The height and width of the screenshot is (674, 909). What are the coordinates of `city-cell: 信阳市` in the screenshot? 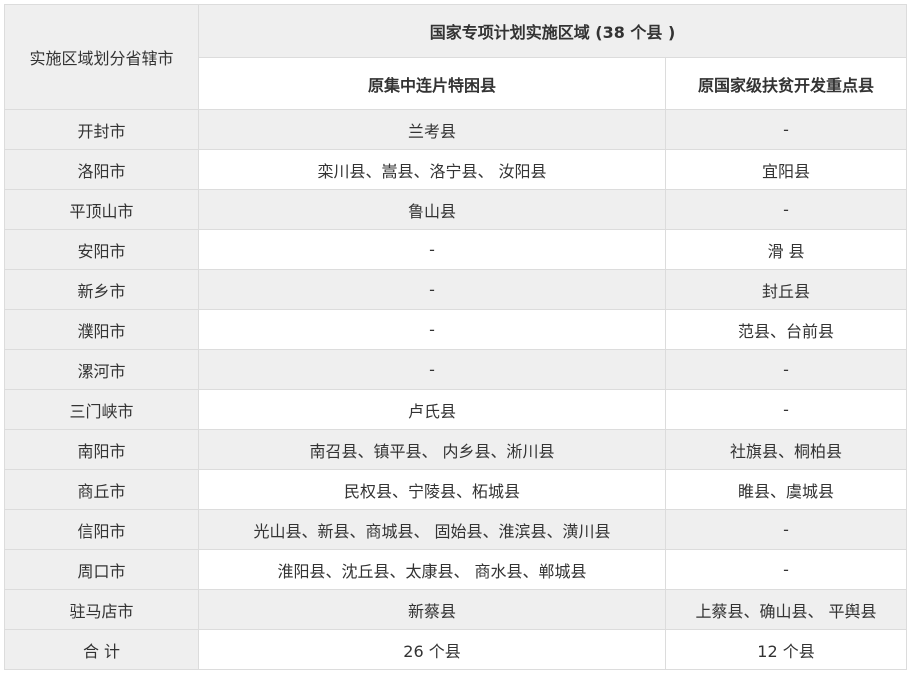 It's located at (101, 529).